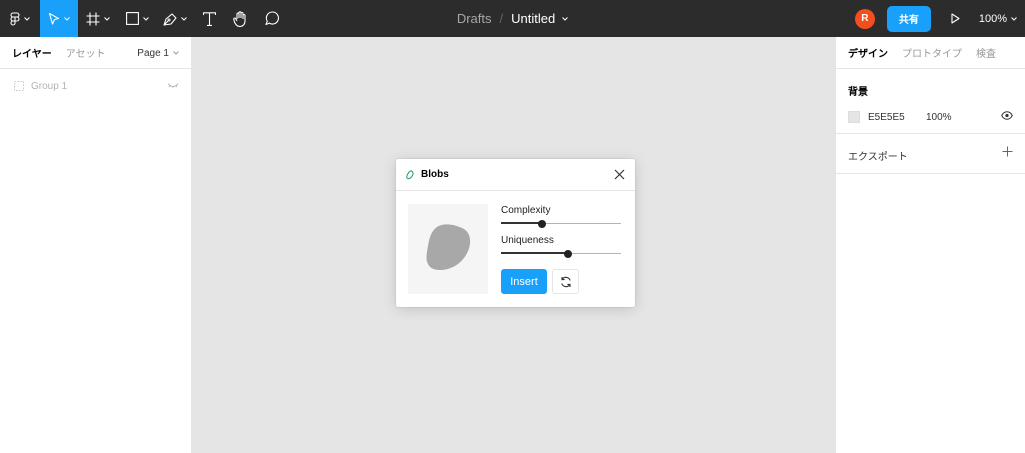  I want to click on hand-tool-button, so click(240, 18).